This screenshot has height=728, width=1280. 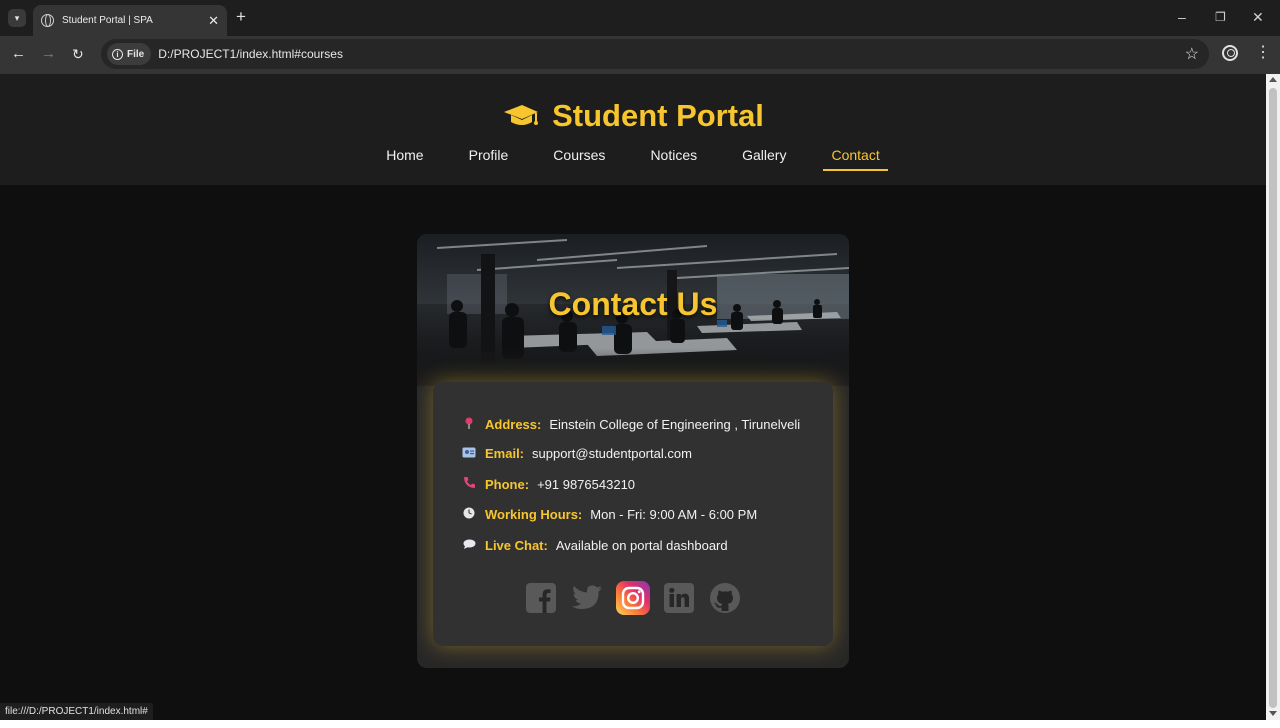 I want to click on minimize-icon: –, so click(x=1182, y=17).